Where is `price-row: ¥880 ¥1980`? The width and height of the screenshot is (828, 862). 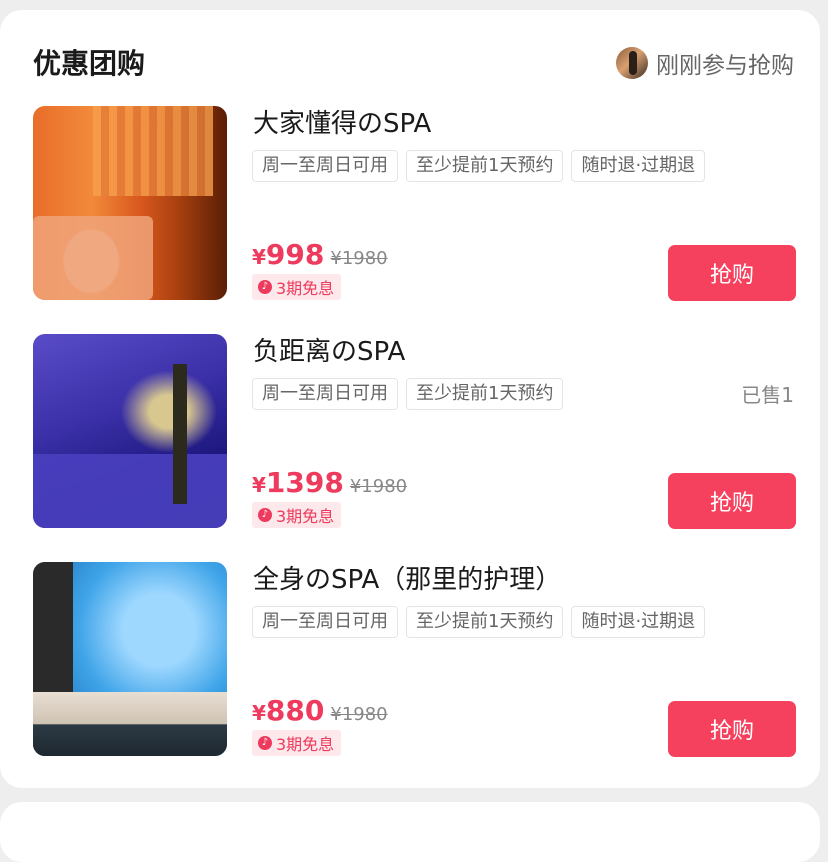
price-row: ¥880 ¥1980 is located at coordinates (320, 710).